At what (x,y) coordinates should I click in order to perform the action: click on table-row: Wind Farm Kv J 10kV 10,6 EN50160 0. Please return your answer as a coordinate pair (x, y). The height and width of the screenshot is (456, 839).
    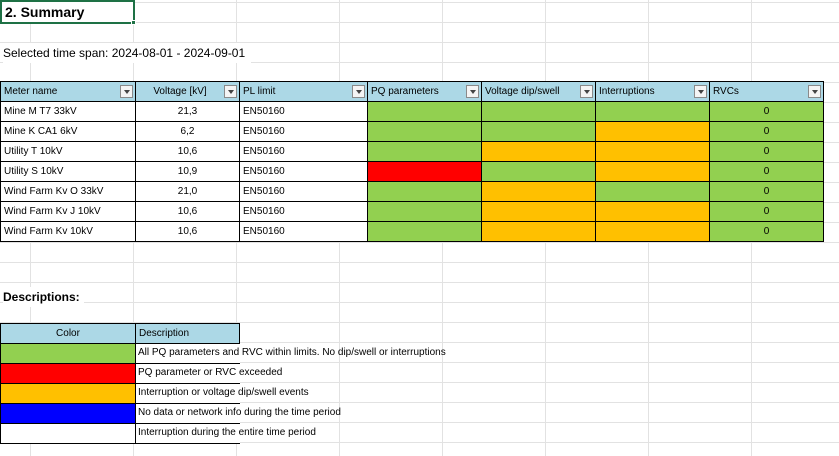
    Looking at the image, I should click on (412, 211).